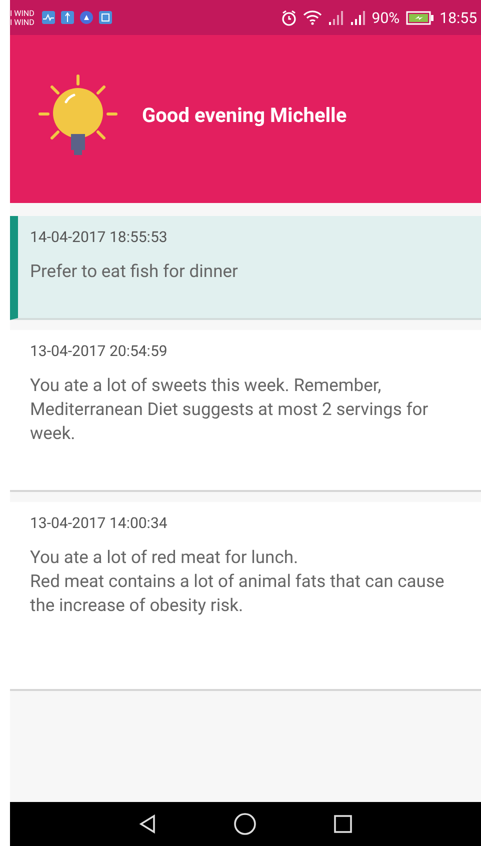 The image size is (481, 846). Describe the element at coordinates (245, 824) in the screenshot. I see `circle-icon` at that location.